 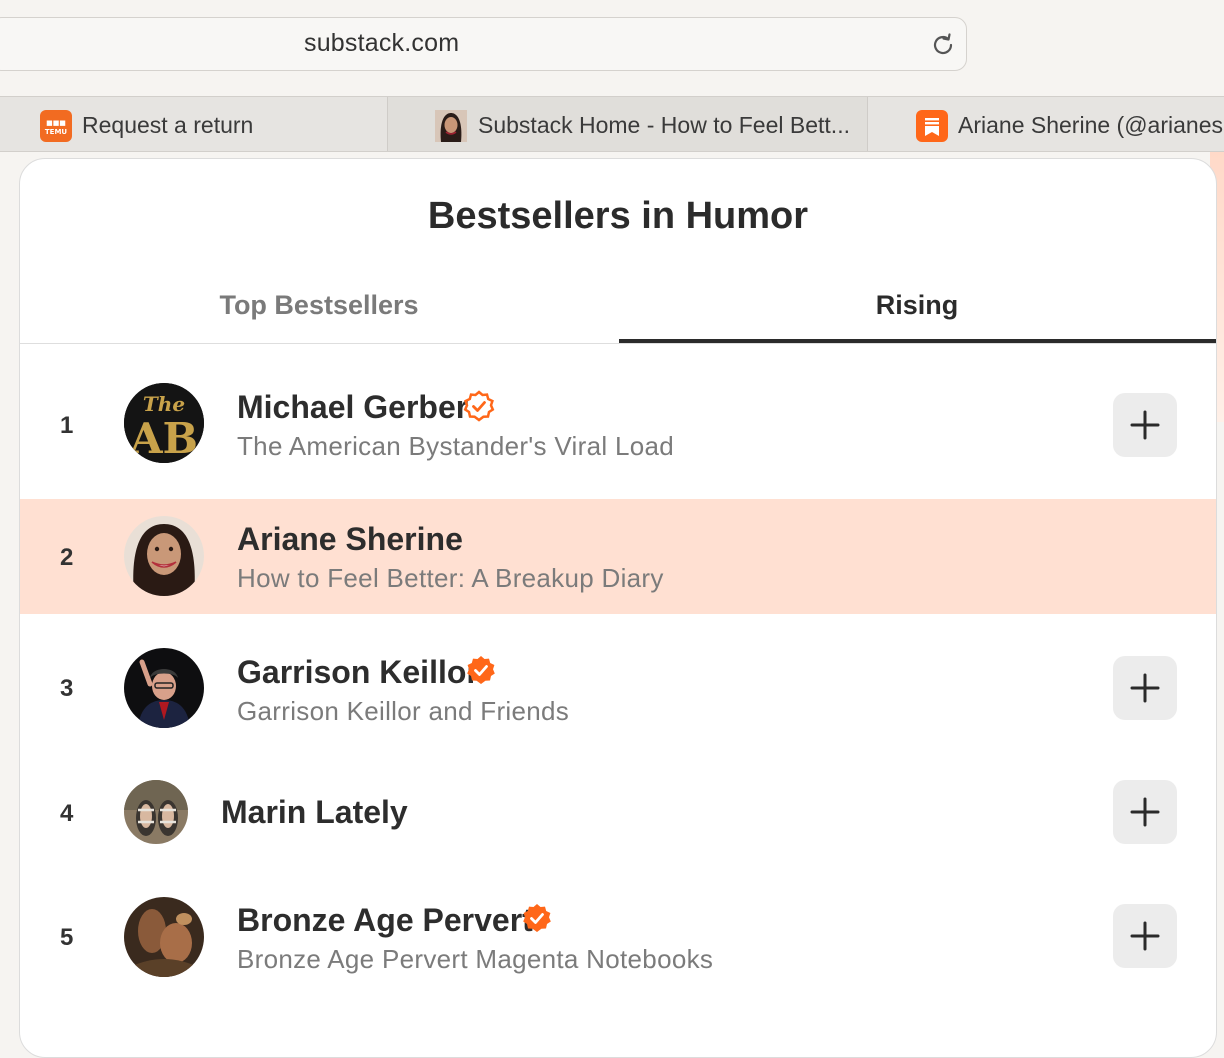 I want to click on author-name: Ariane Sherine, so click(x=350, y=539).